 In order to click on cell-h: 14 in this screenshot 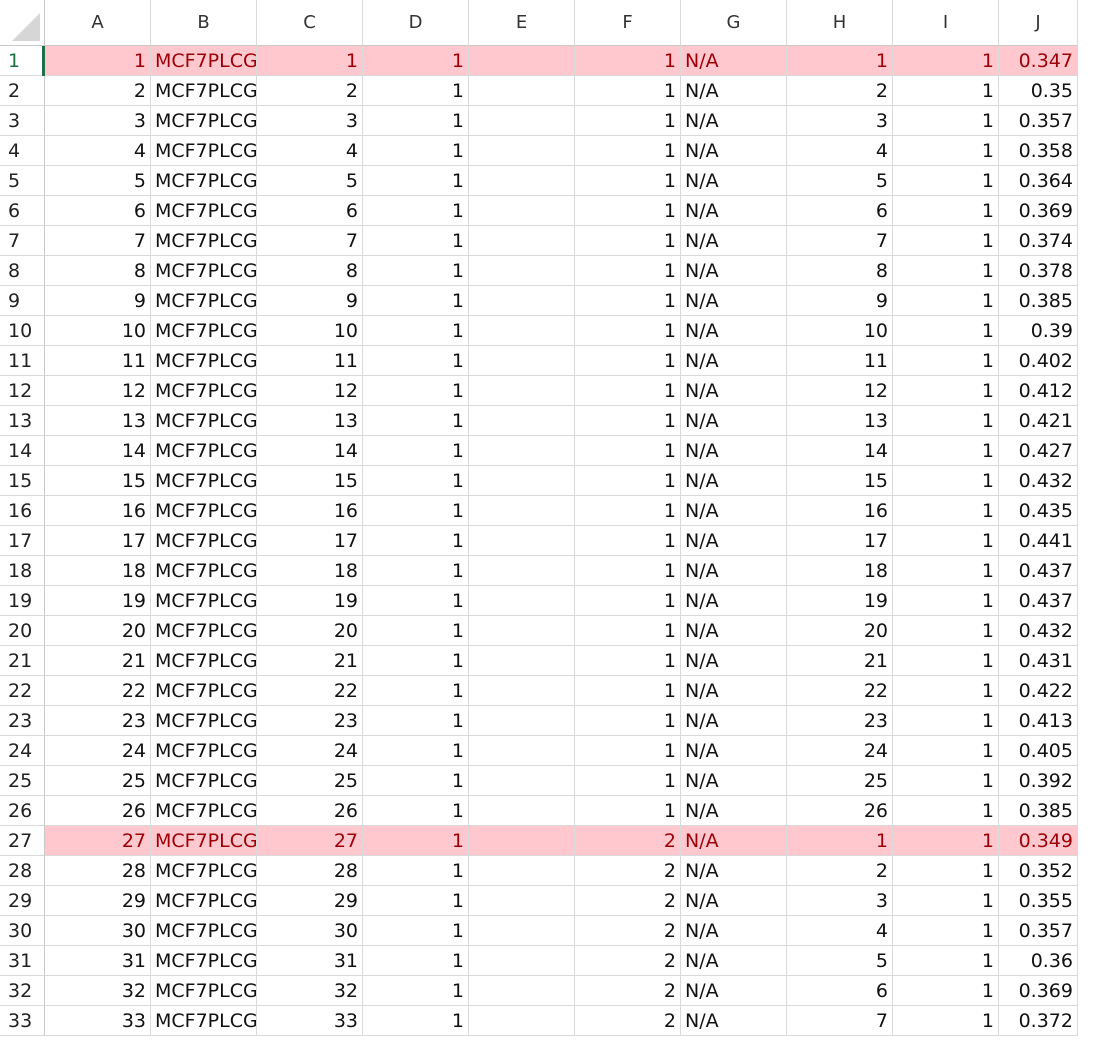, I will do `click(840, 451)`.